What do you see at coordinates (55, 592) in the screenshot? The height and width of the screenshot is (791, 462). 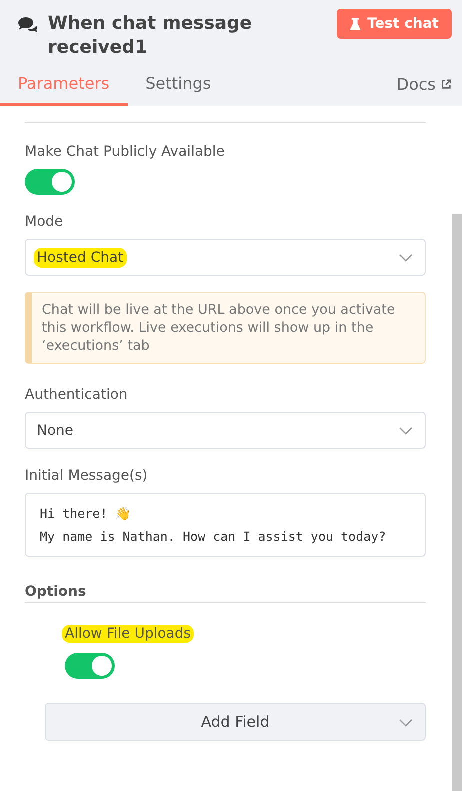 I see `section-title: Options` at bounding box center [55, 592].